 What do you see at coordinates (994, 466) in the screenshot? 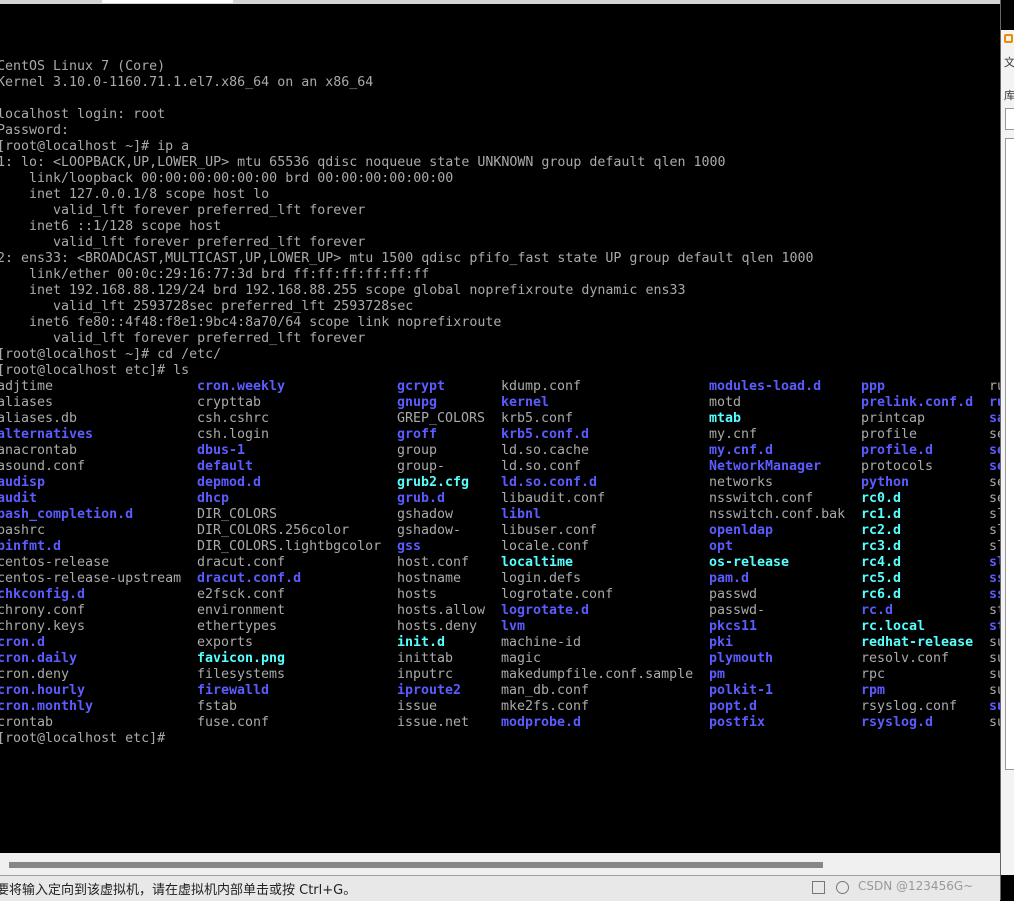
I see `ls-entry-dir: se` at bounding box center [994, 466].